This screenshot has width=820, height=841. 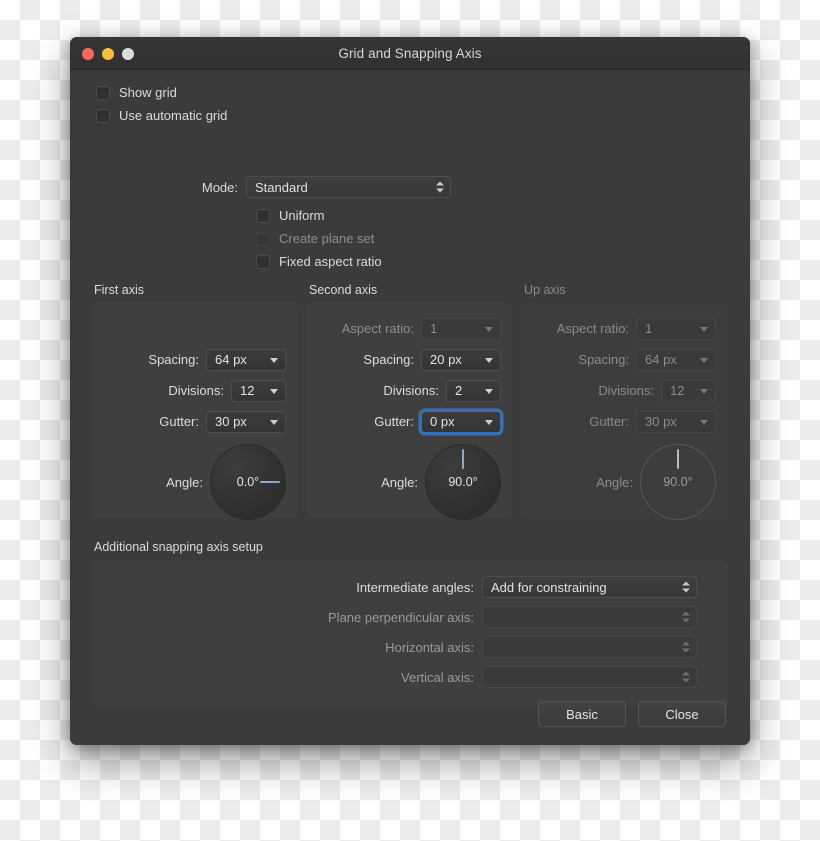 What do you see at coordinates (128, 54) in the screenshot?
I see `zoom-icon` at bounding box center [128, 54].